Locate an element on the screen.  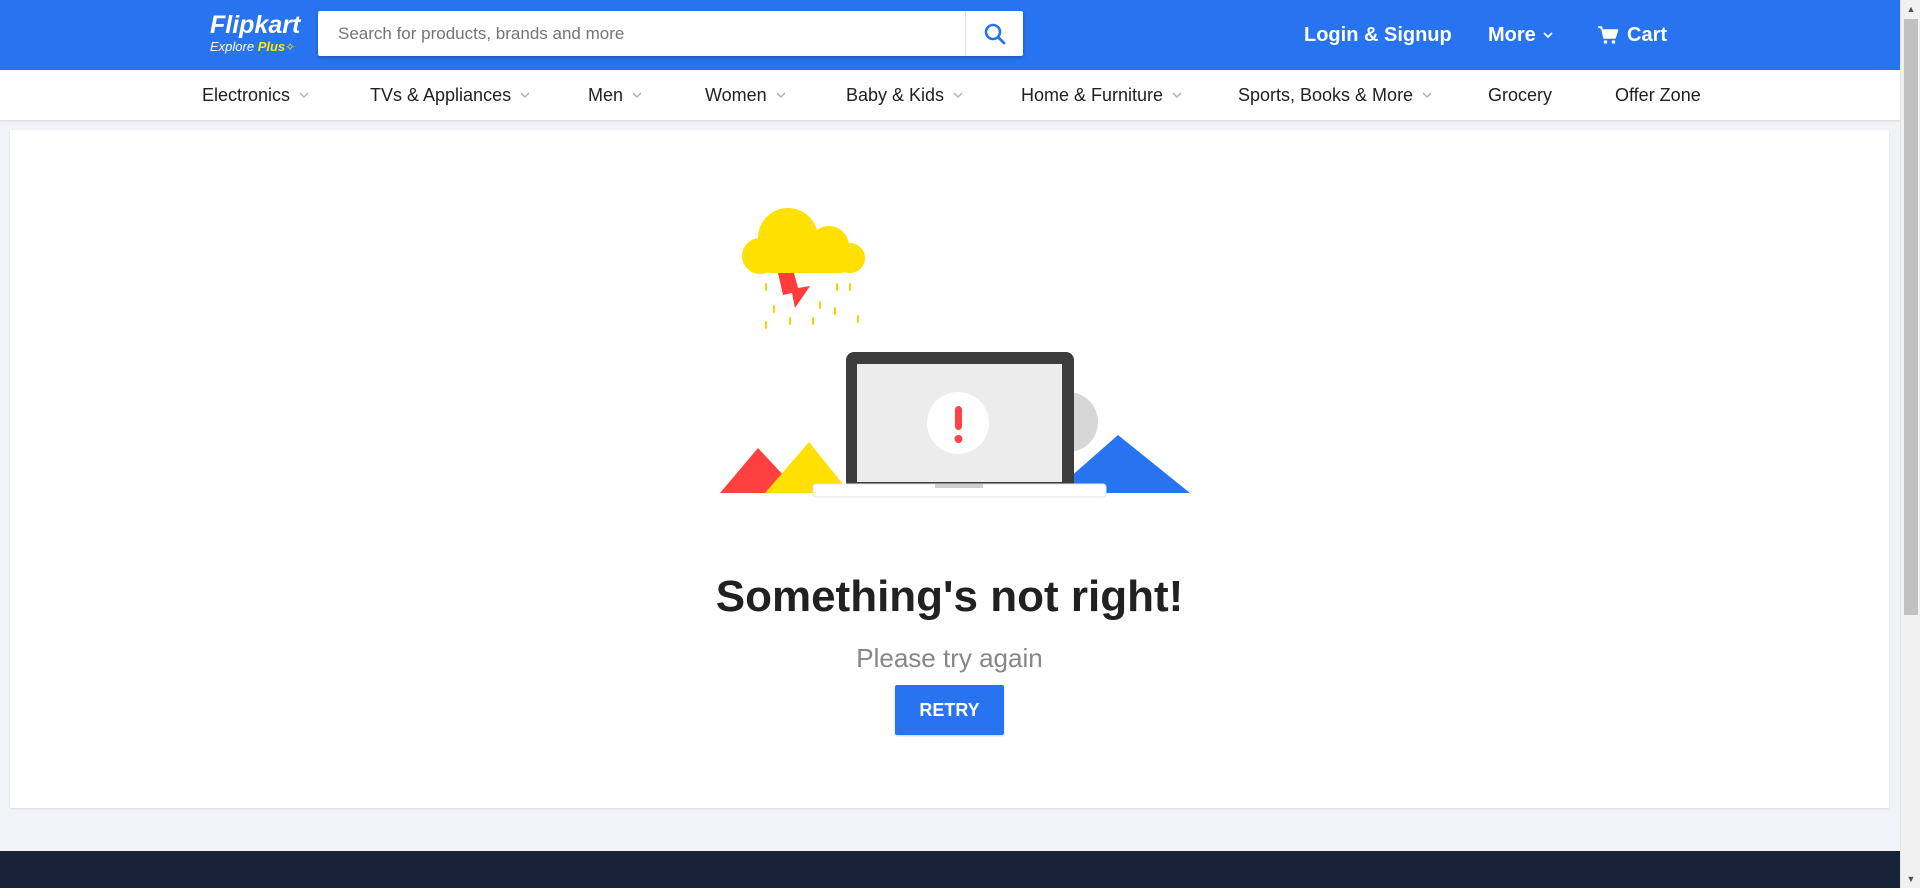
search-icon is located at coordinates (994, 33).